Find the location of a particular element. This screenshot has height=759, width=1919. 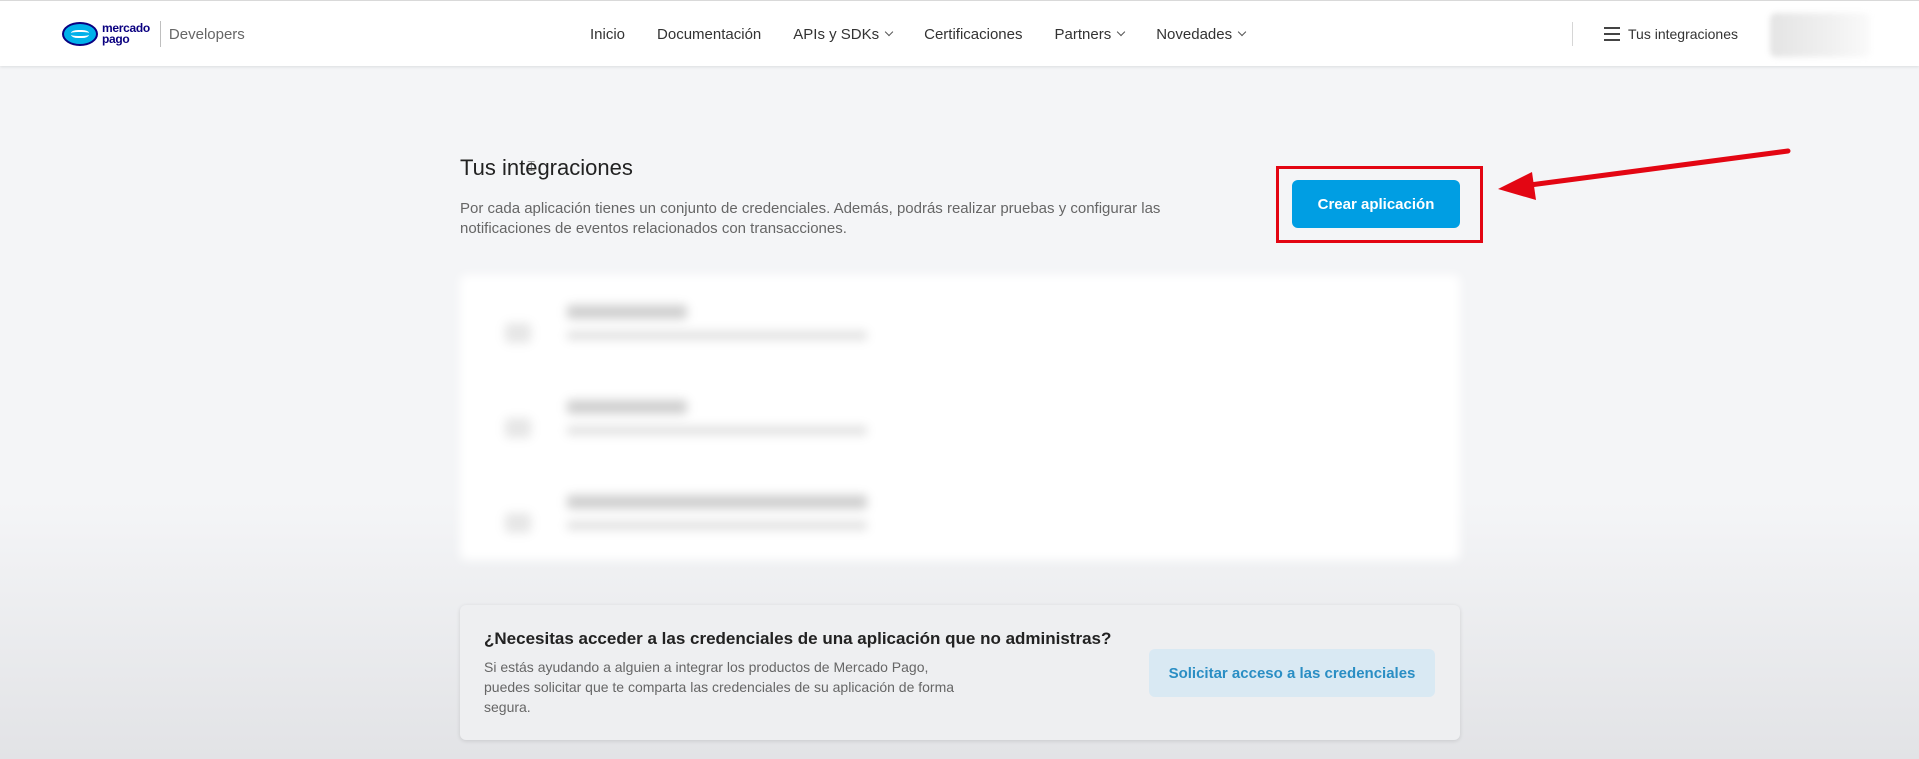

list-icon is located at coordinates (1612, 34).